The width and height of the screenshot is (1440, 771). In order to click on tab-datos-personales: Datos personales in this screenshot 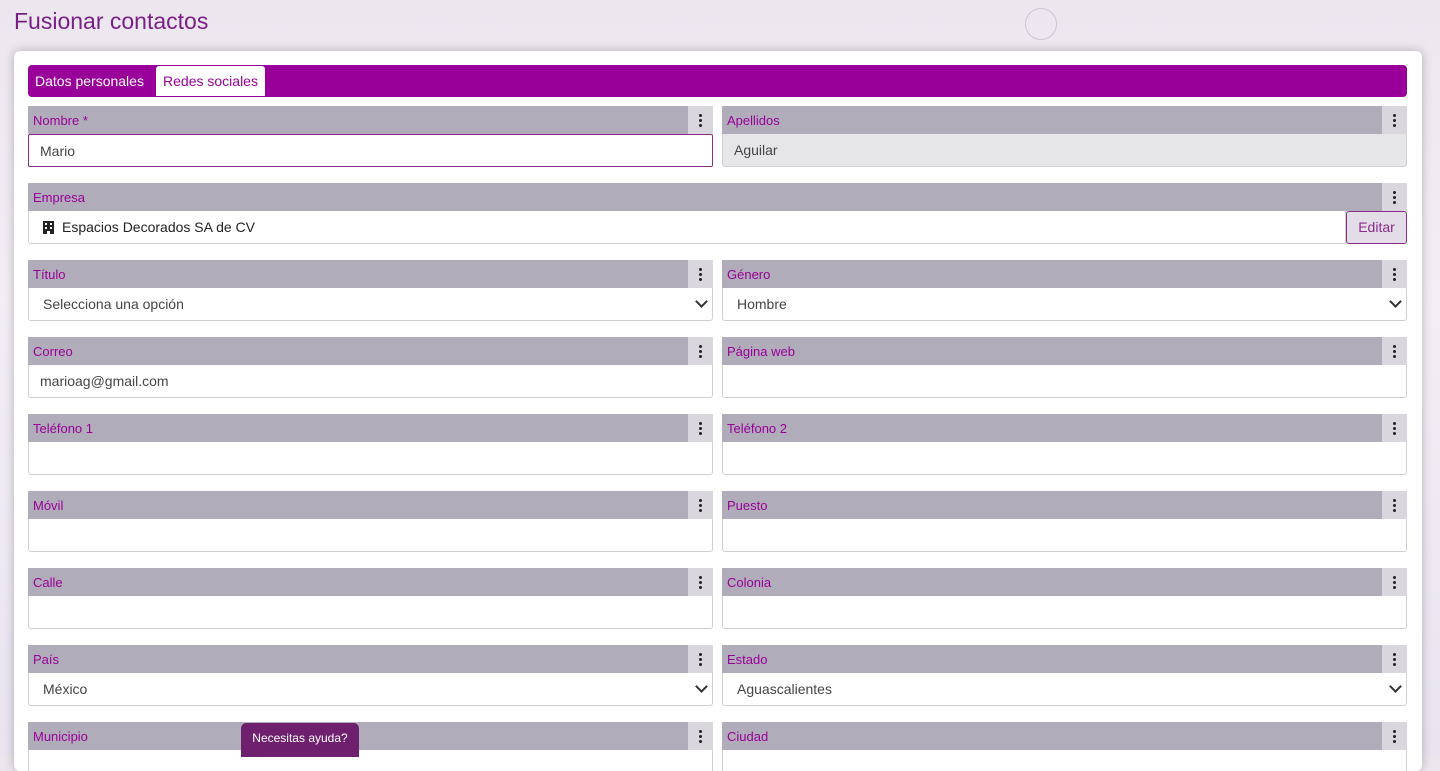, I will do `click(92, 81)`.